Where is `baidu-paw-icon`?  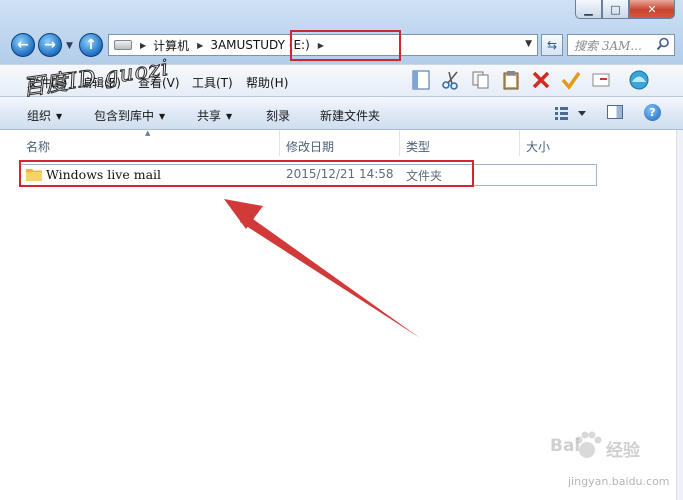
baidu-paw-icon is located at coordinates (588, 444).